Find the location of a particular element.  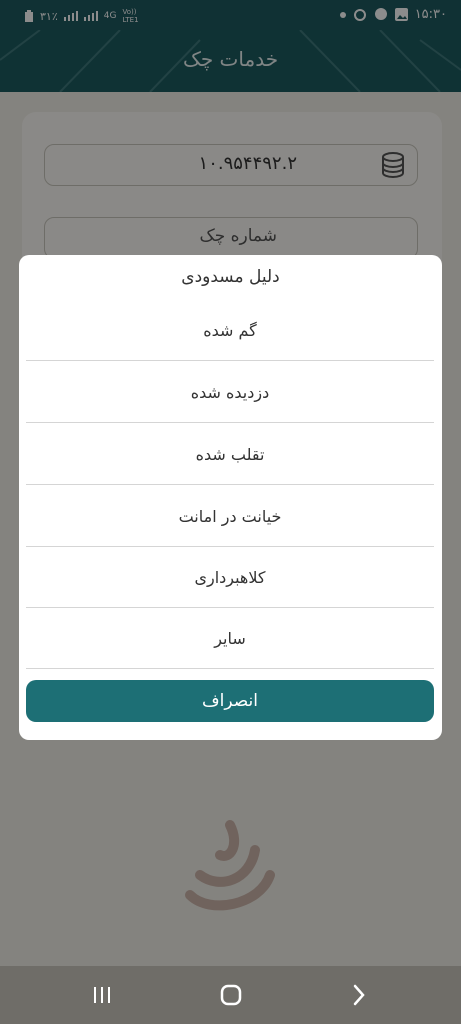

option-breach-of-trust: خیانت در امانت is located at coordinates (230, 516).